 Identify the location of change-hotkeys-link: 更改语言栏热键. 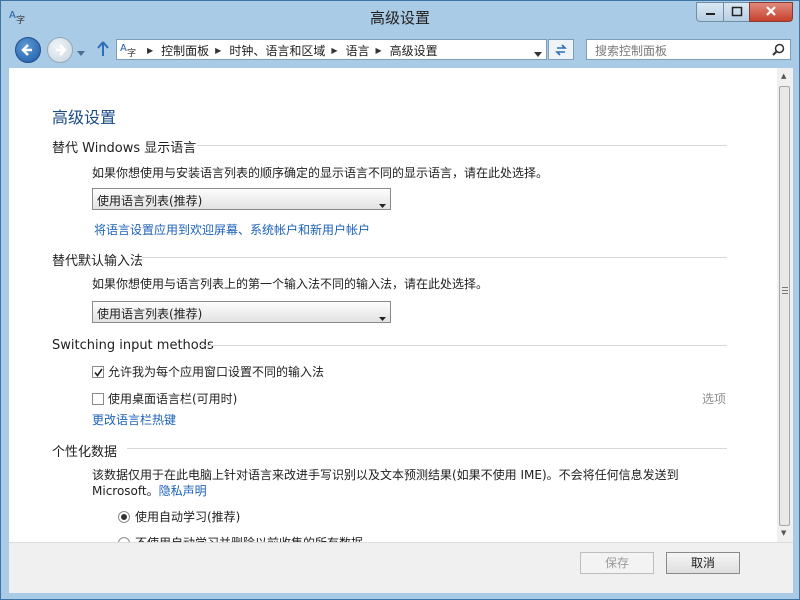
(134, 419).